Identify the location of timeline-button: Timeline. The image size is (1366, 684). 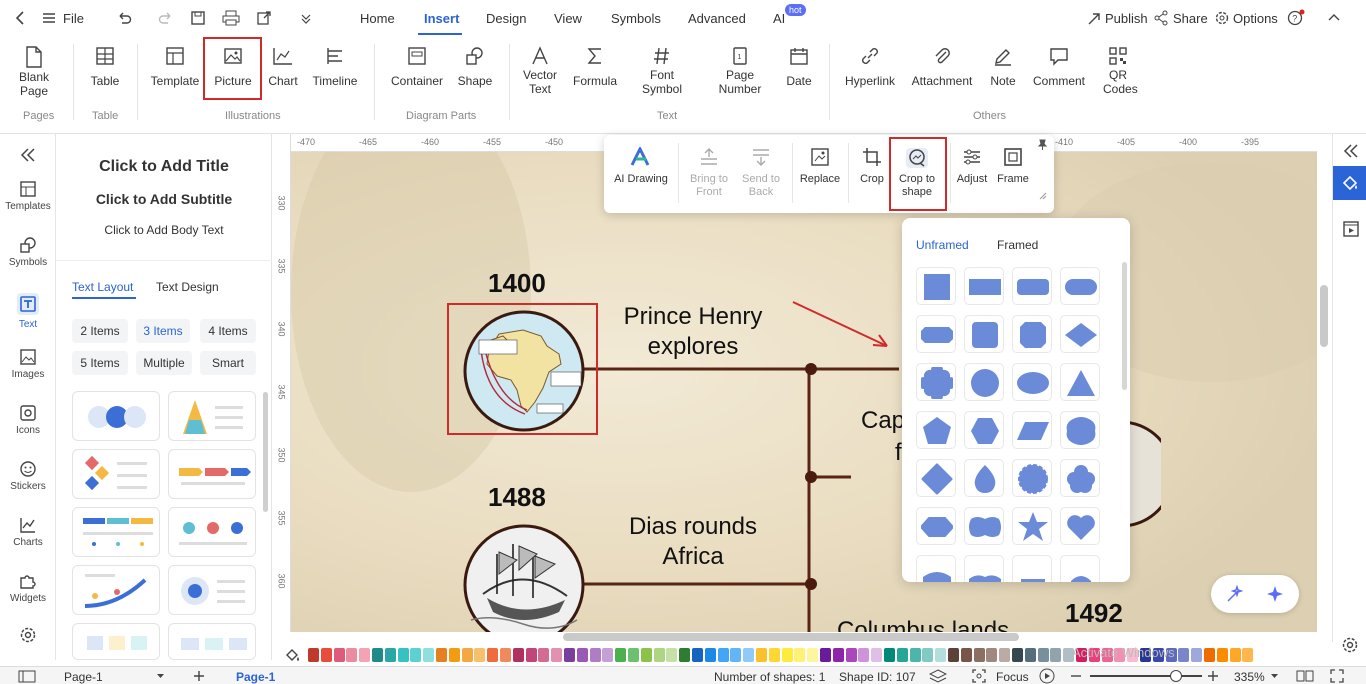
(335, 67).